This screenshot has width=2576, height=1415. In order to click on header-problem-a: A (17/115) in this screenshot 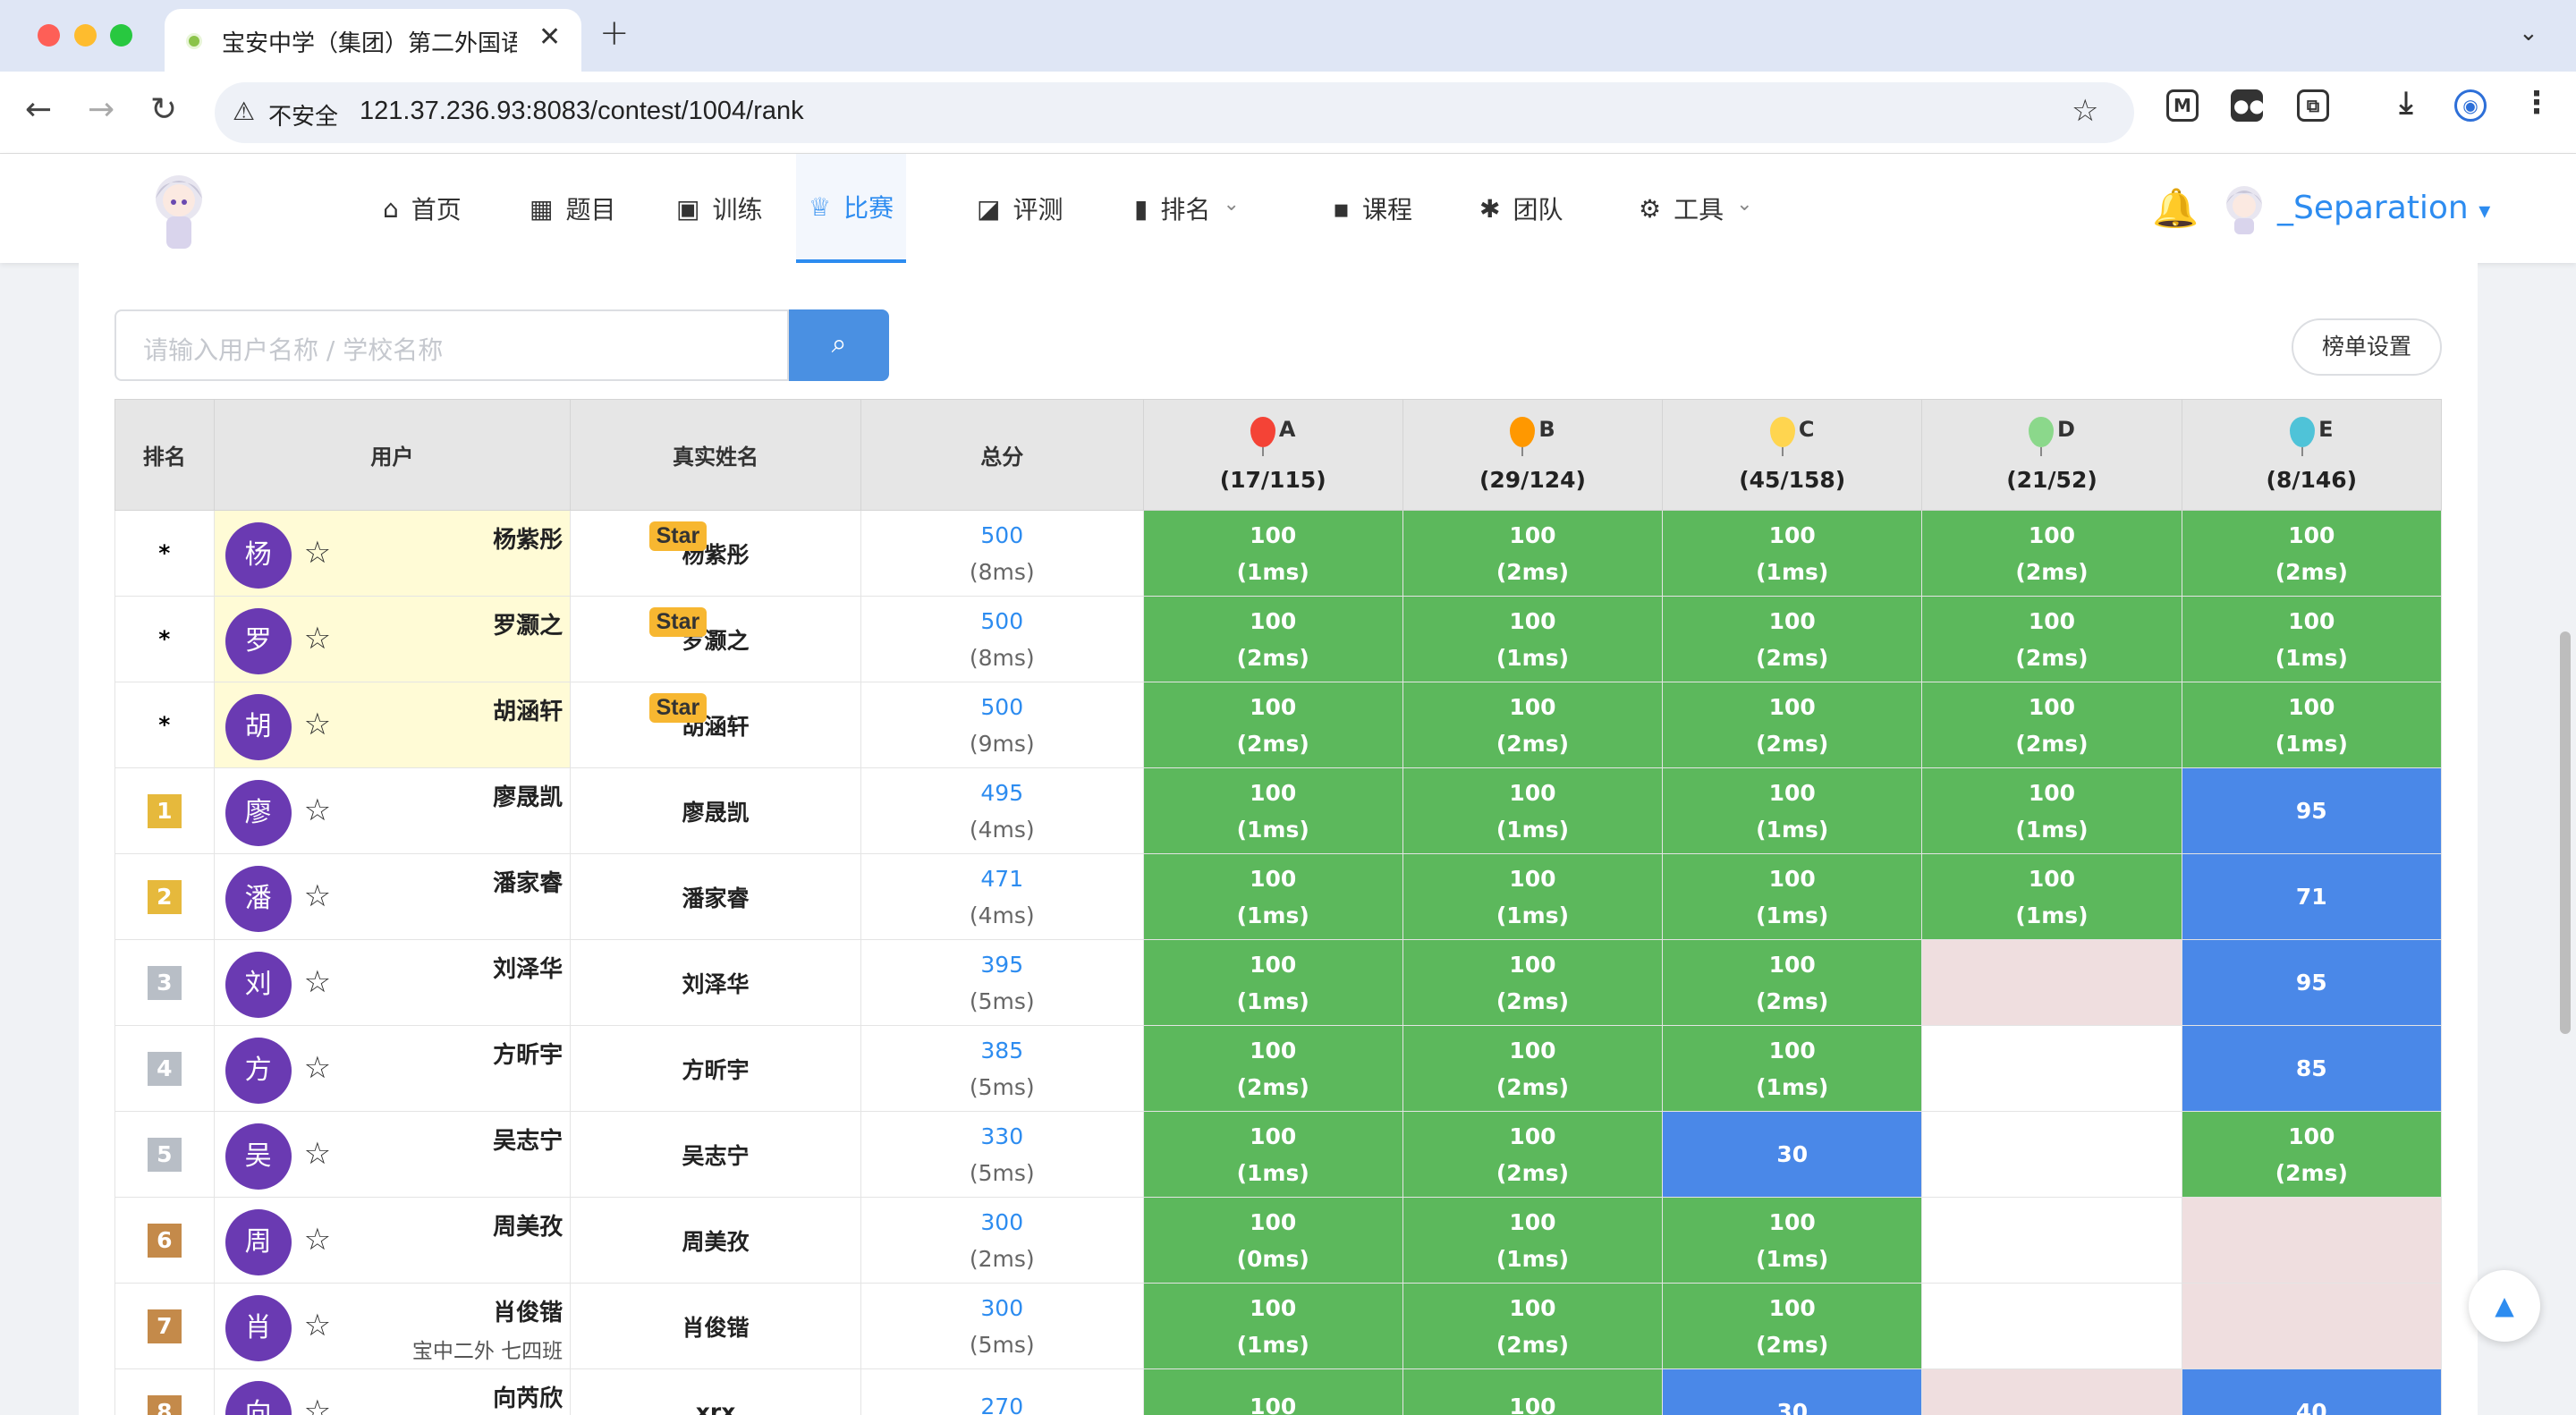, I will do `click(1272, 455)`.